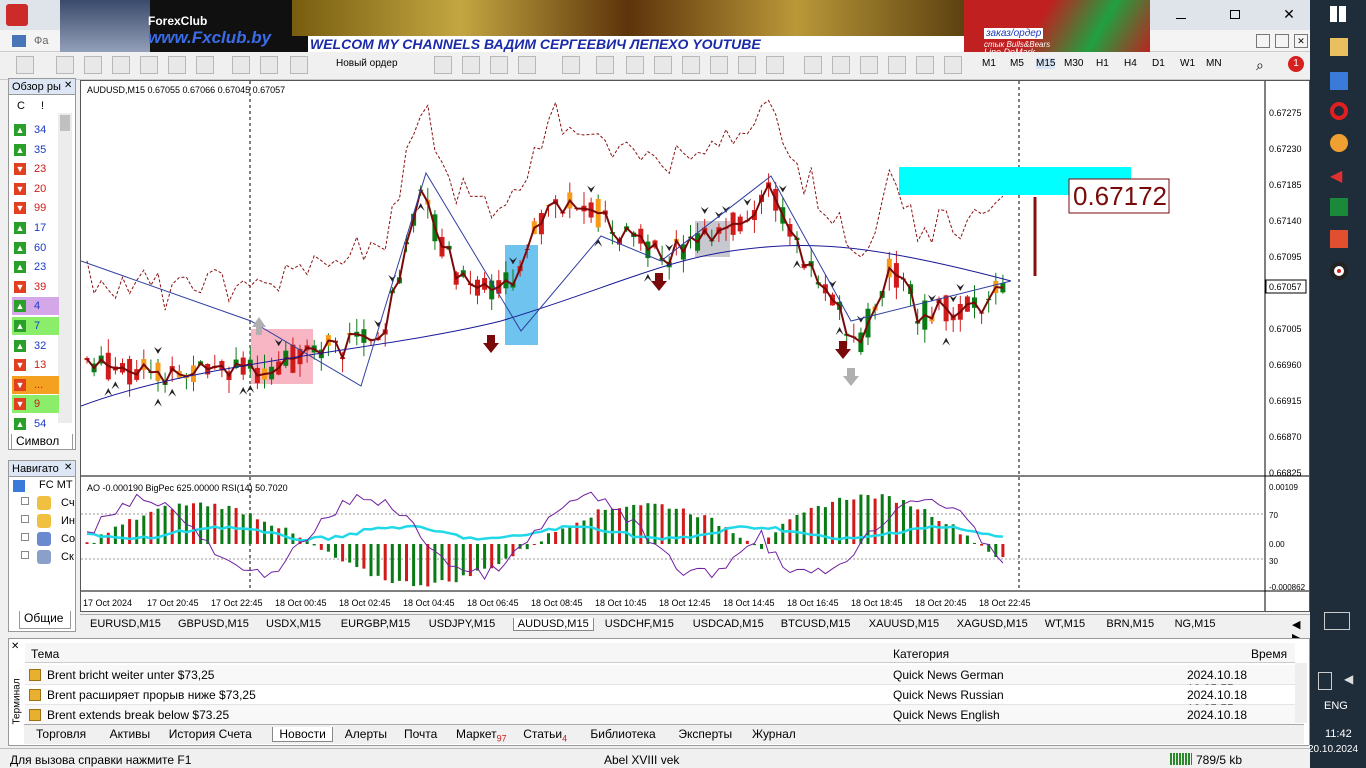 This screenshot has height=768, width=1366. I want to click on symbol-tab: BTCUSD,M15, so click(816, 624).